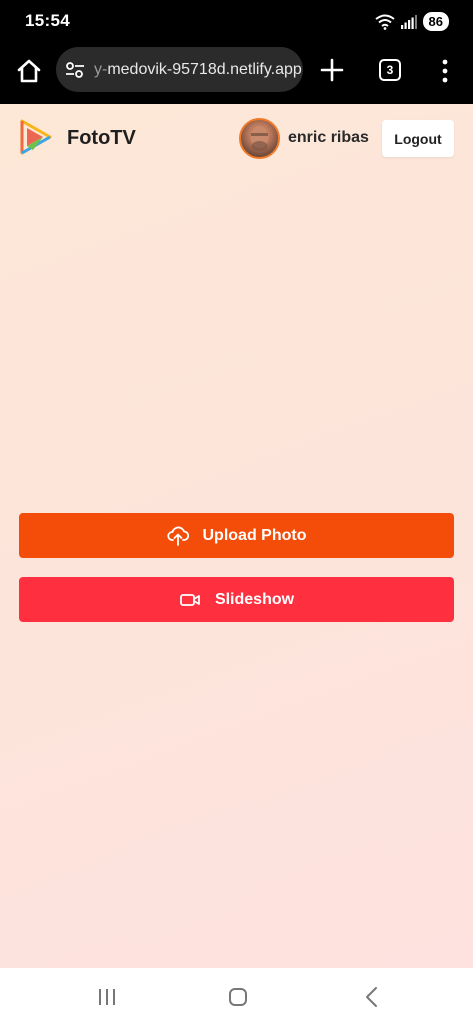 The width and height of the screenshot is (473, 1024). I want to click on wifi-icon, so click(384, 22).